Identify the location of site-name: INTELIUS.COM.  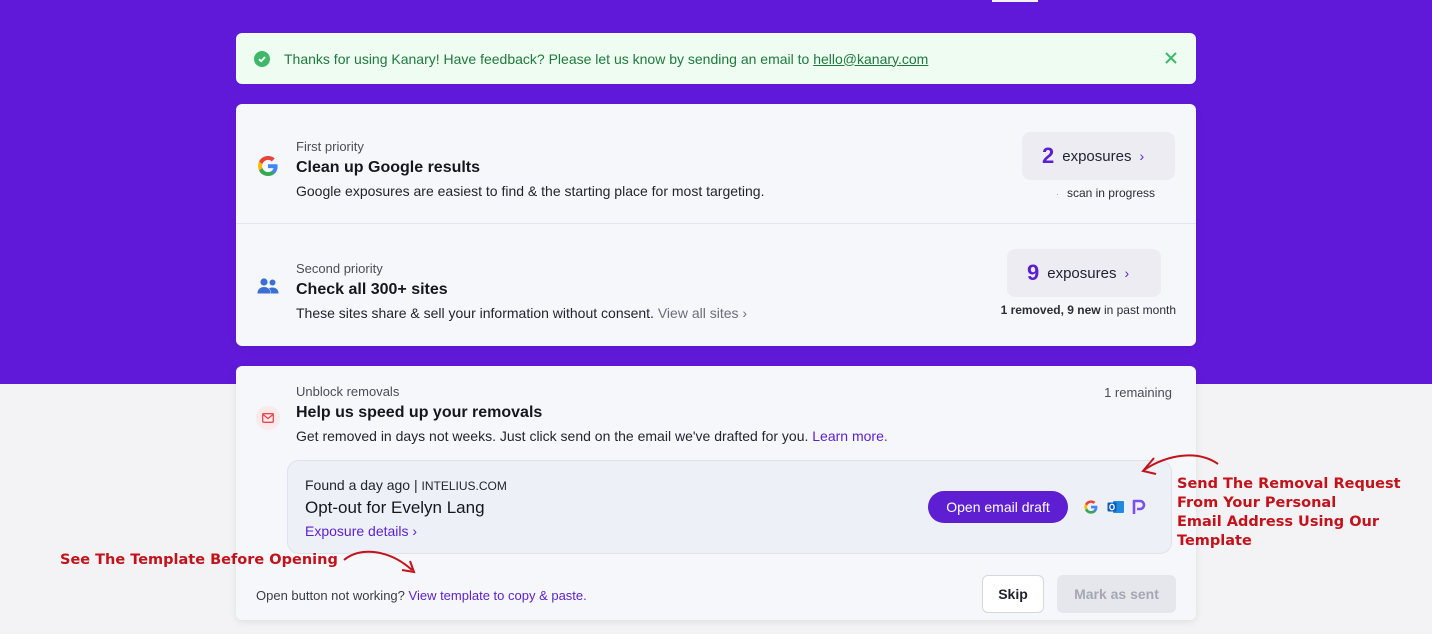
(464, 486).